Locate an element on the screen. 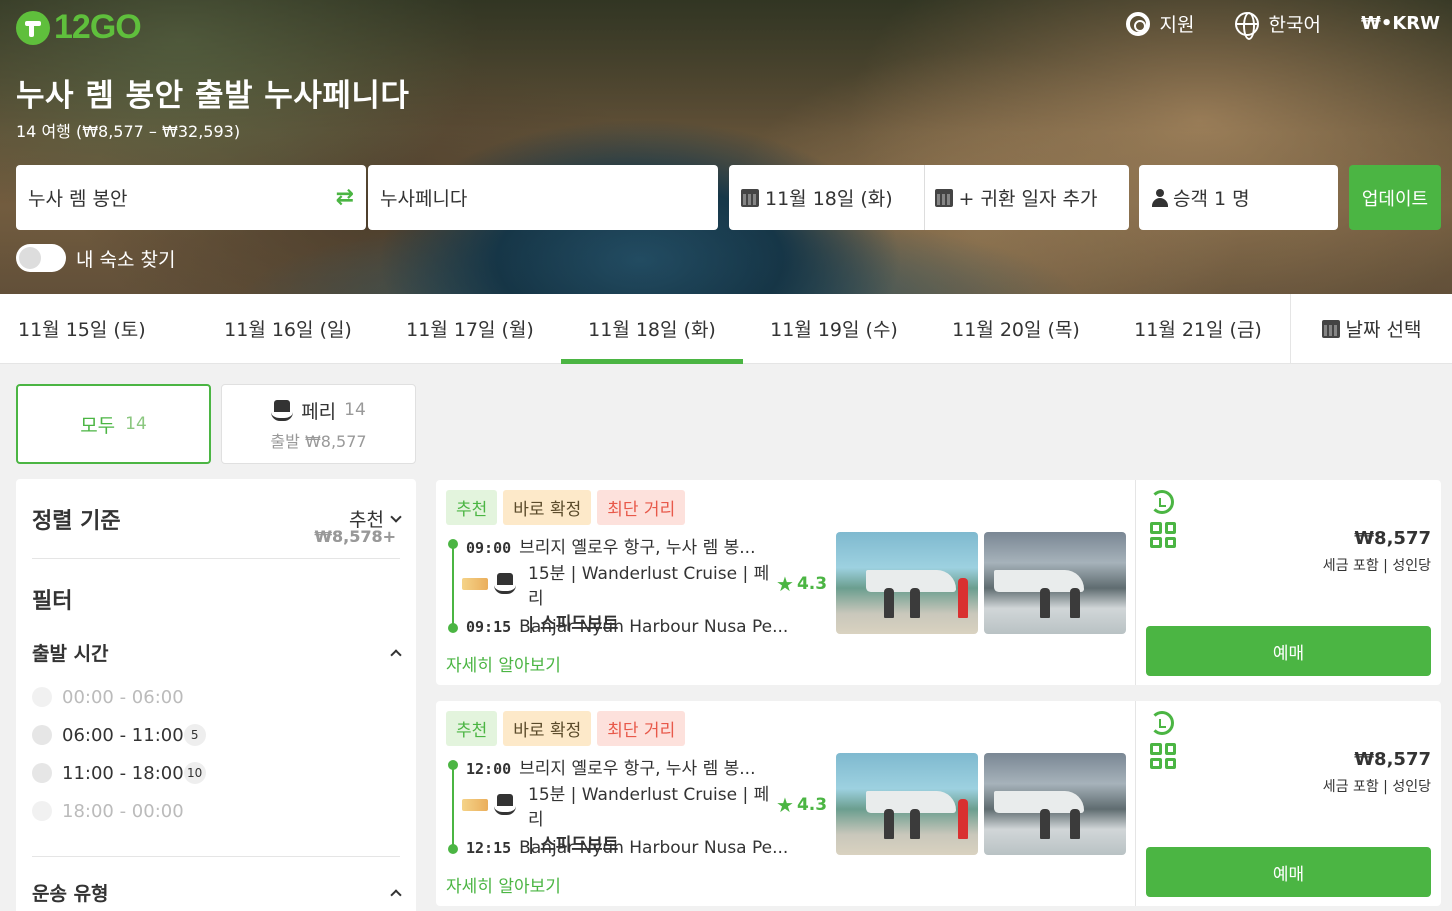 Image resolution: width=1452 pixels, height=911 pixels. arrival-time: 12:15 is located at coordinates (489, 848).